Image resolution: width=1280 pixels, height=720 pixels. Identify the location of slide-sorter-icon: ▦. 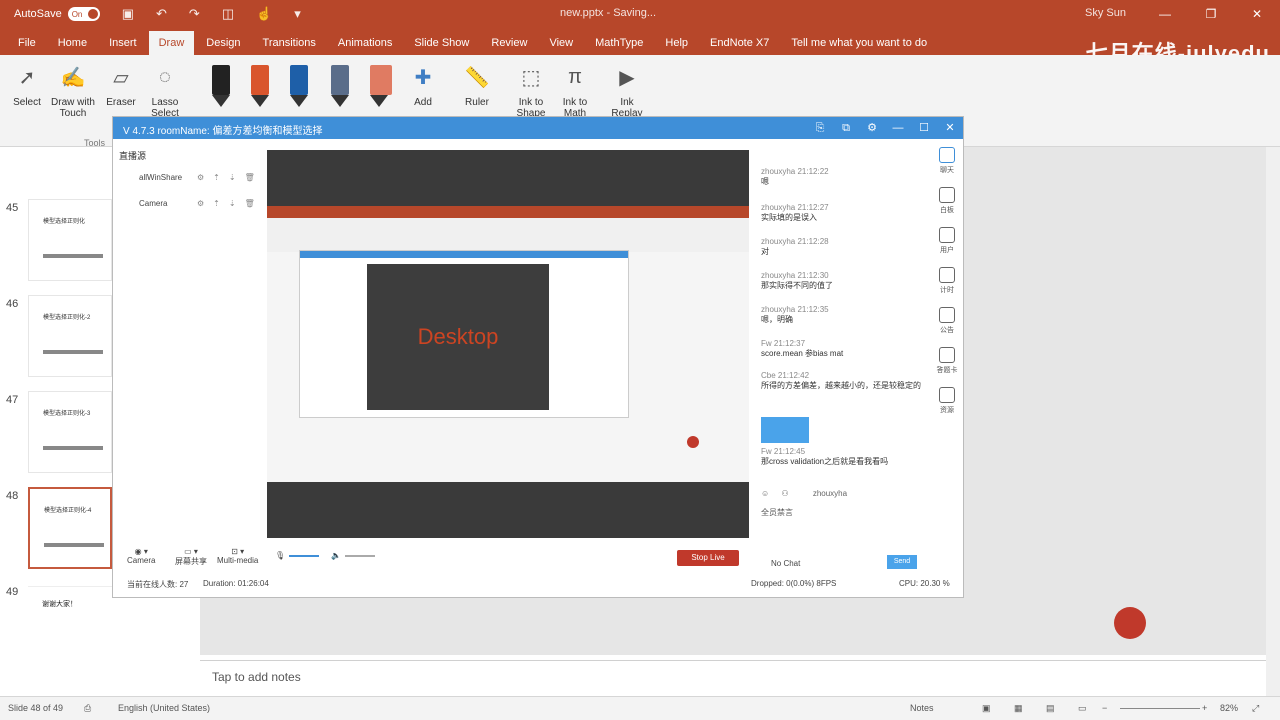
(1018, 708).